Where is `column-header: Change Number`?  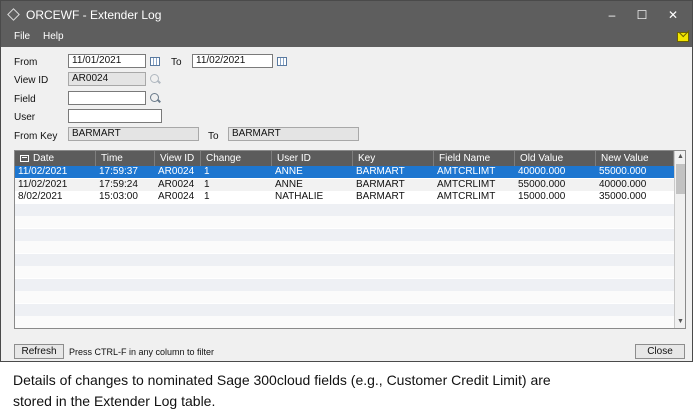 column-header: Change Number is located at coordinates (236, 165).